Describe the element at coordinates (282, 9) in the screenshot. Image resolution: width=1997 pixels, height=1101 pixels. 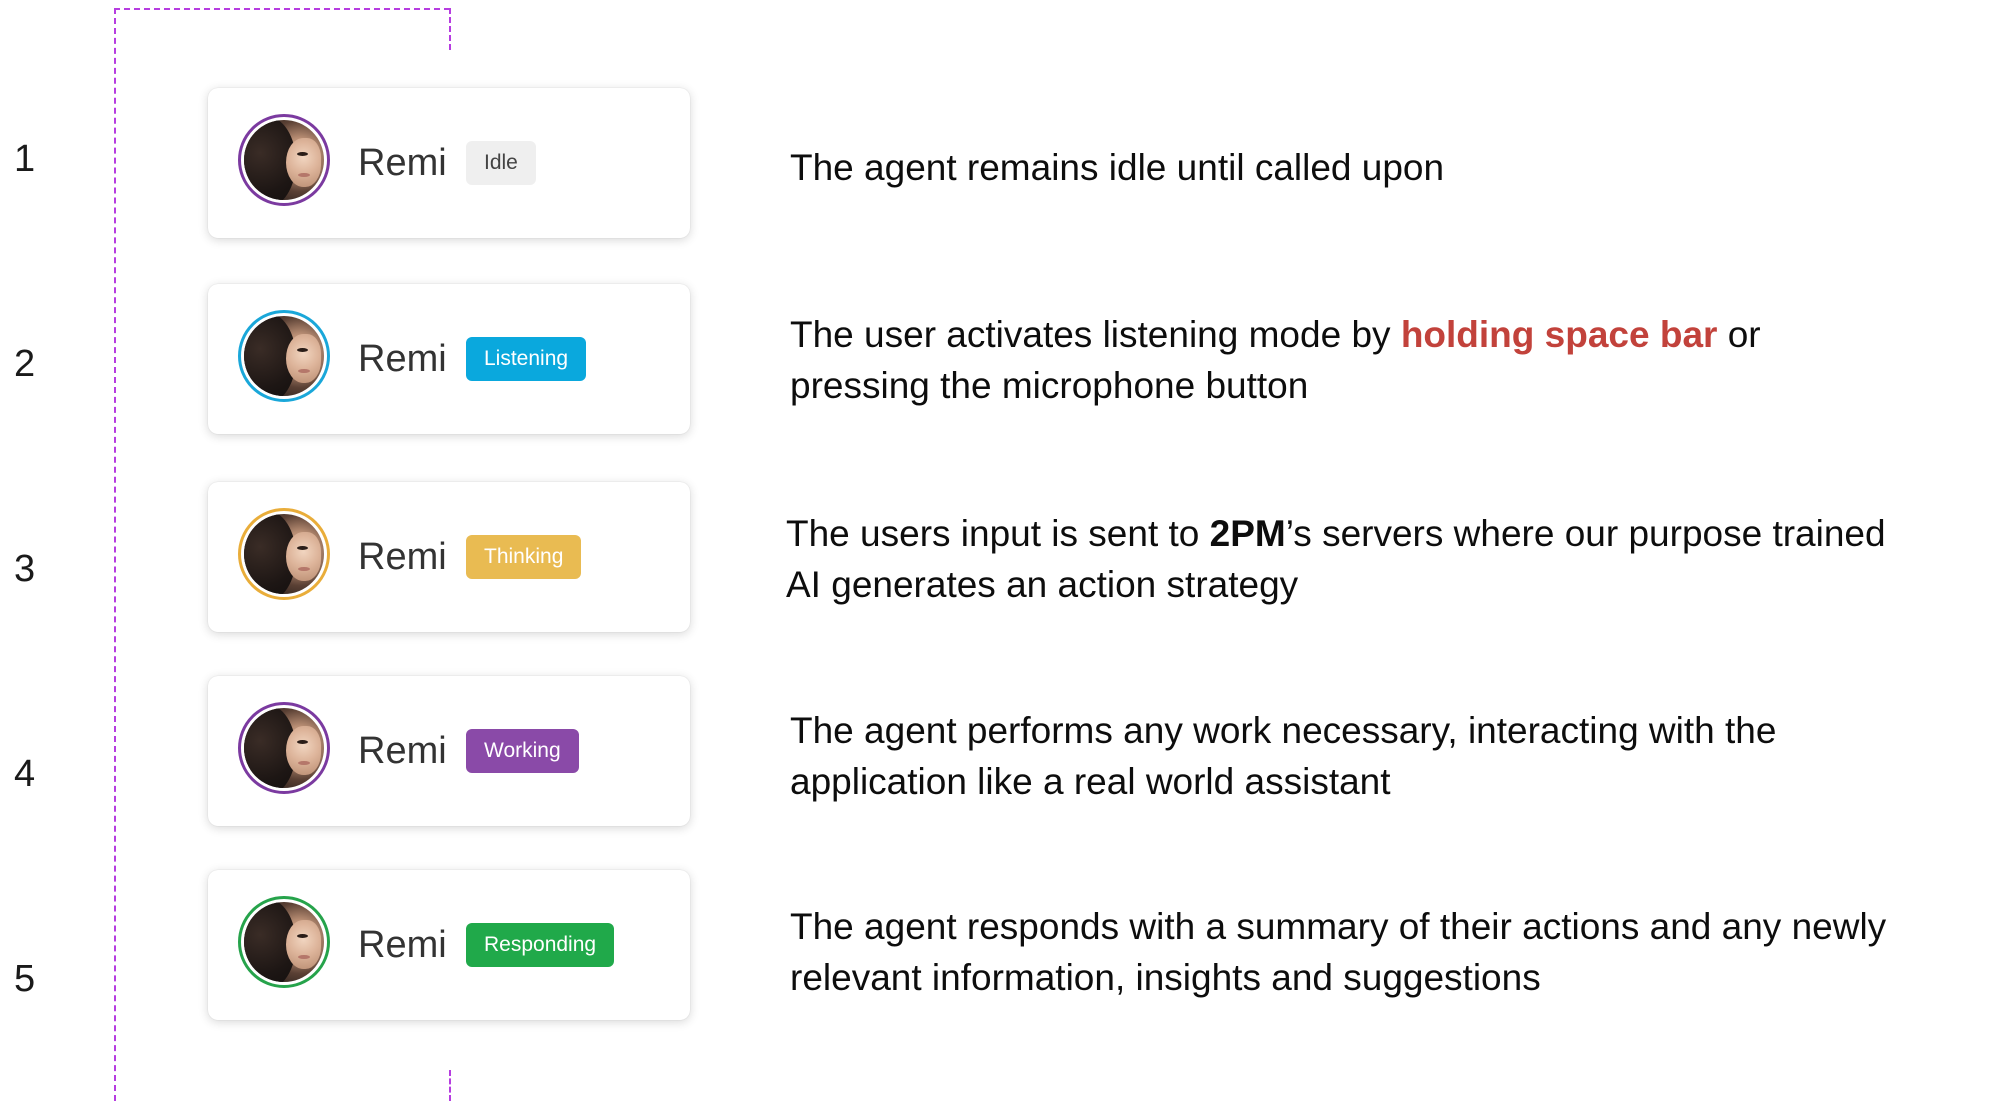
I see `bracket-top-line` at that location.